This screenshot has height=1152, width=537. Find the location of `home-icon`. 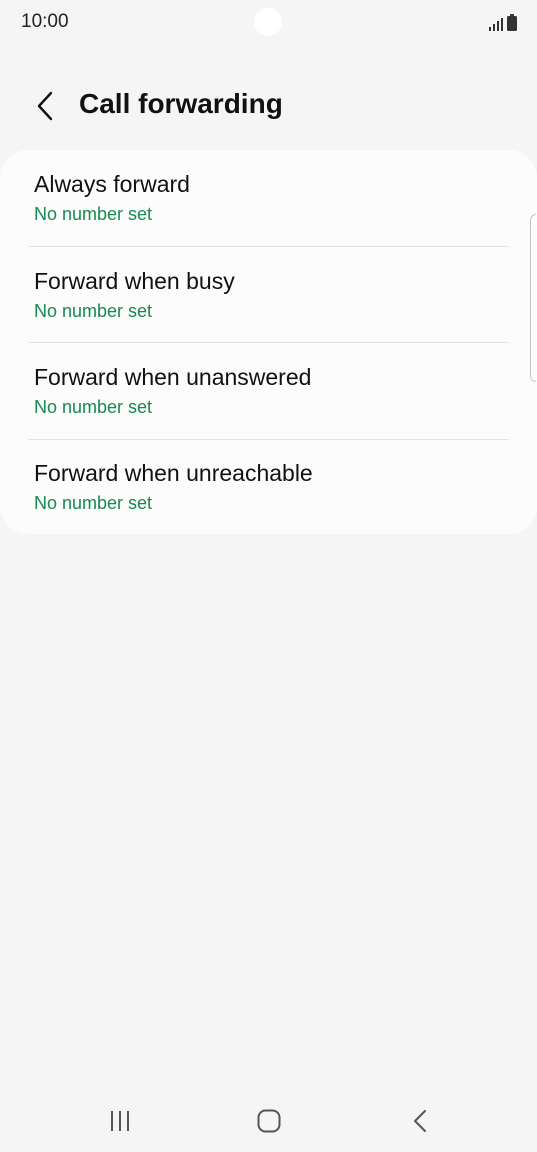

home-icon is located at coordinates (269, 1121).